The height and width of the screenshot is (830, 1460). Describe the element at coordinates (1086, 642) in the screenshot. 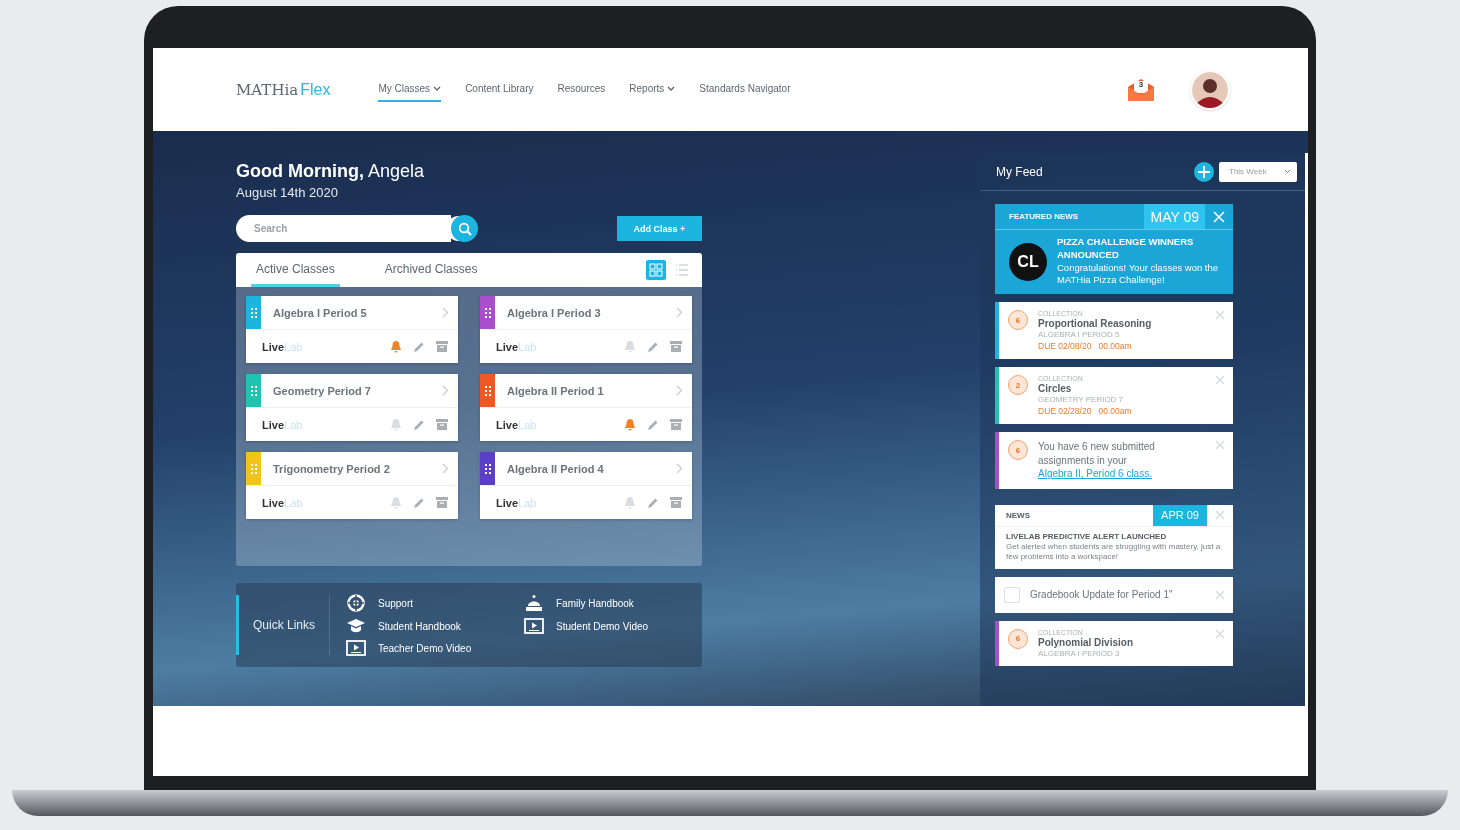

I see `collection-title: Polynomial Division` at that location.